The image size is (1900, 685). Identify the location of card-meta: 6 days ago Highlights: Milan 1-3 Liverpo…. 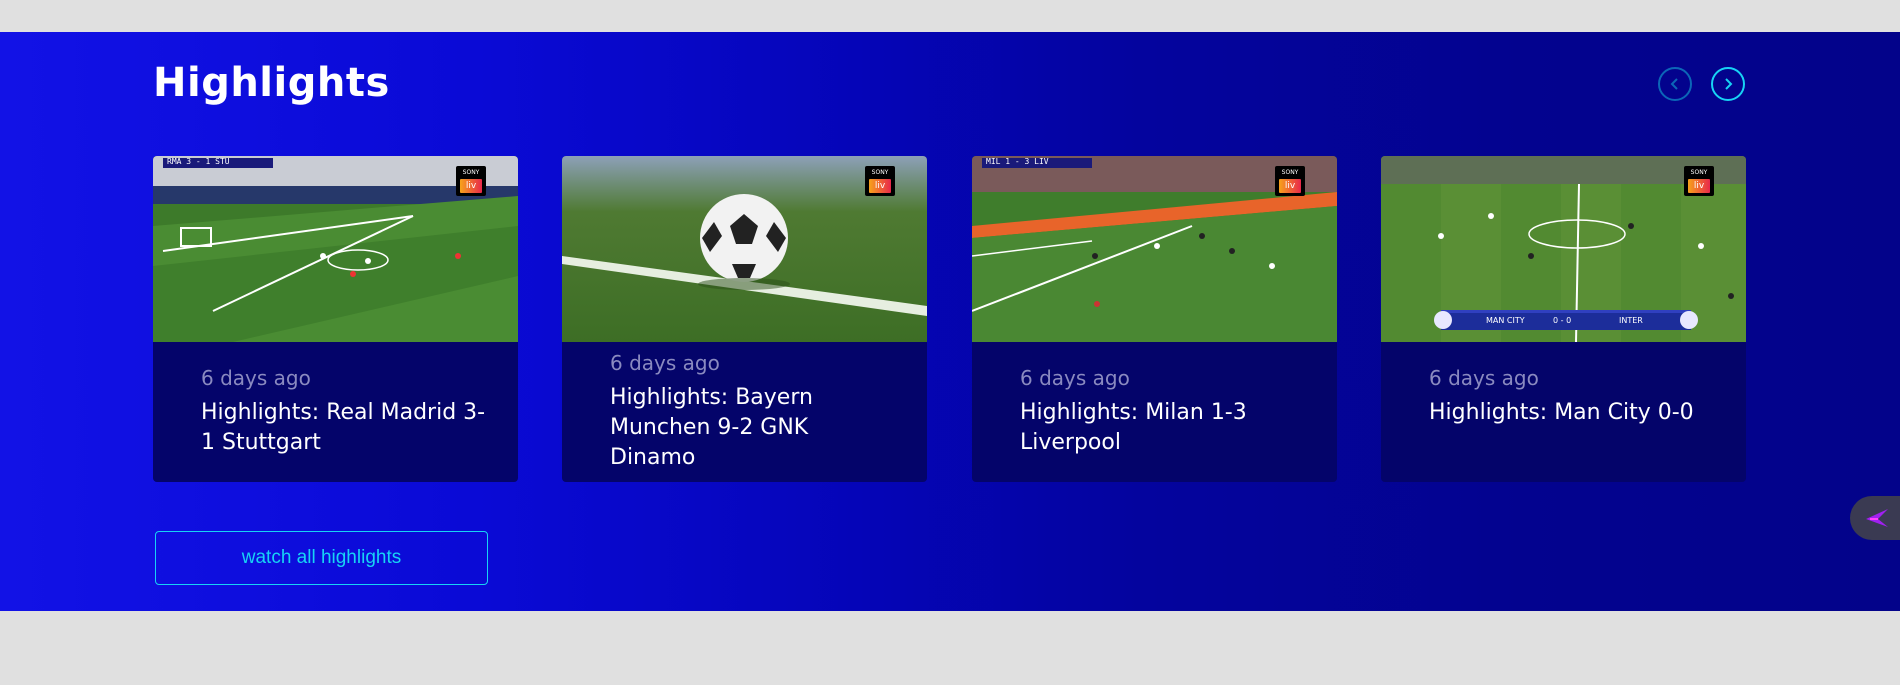
(1162, 412).